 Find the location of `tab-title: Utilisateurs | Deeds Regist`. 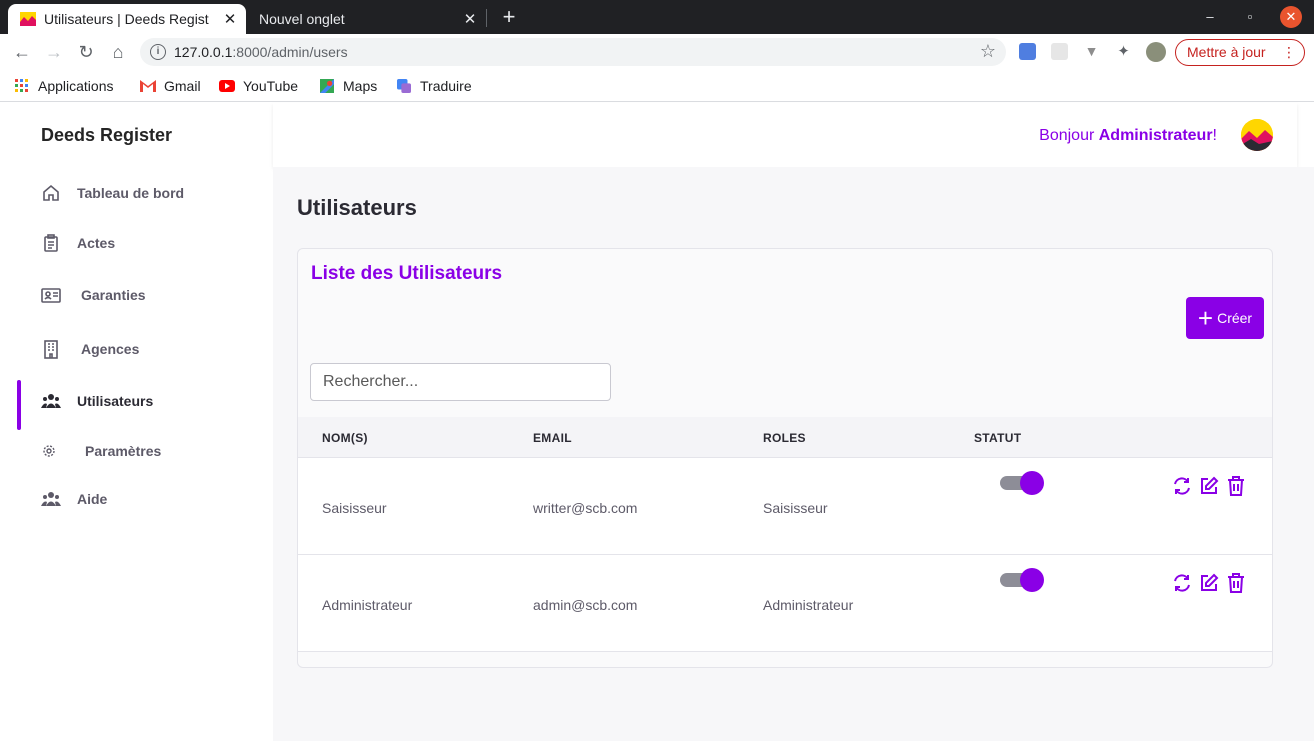

tab-title: Utilisateurs | Deeds Regist is located at coordinates (126, 19).